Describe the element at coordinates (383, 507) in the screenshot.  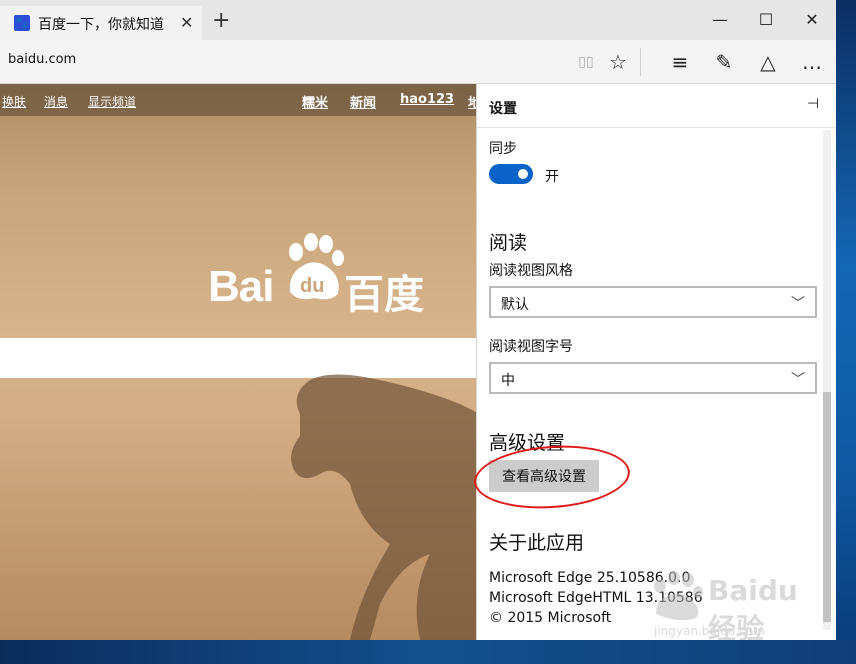
I see `horse-silhouette` at that location.